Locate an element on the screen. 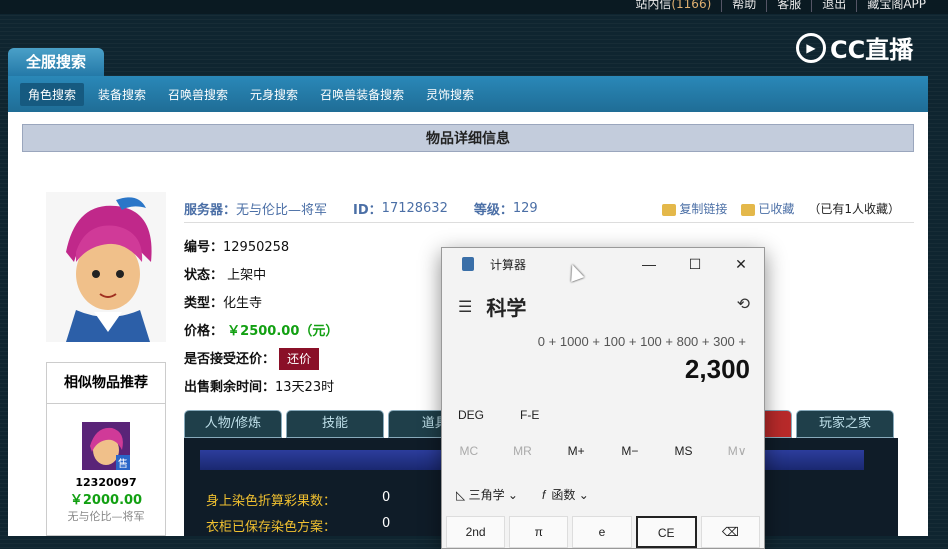 The height and width of the screenshot is (549, 948). chevron-down-icon: ⌄ is located at coordinates (583, 495).